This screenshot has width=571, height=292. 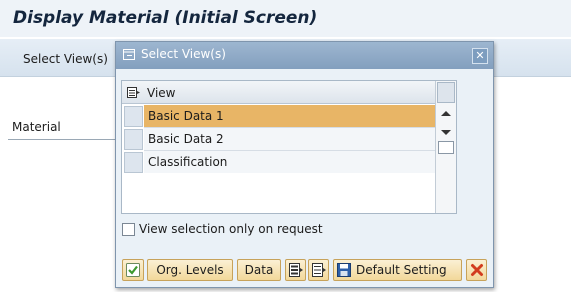 I want to click on table-row: Classification, so click(x=278, y=162).